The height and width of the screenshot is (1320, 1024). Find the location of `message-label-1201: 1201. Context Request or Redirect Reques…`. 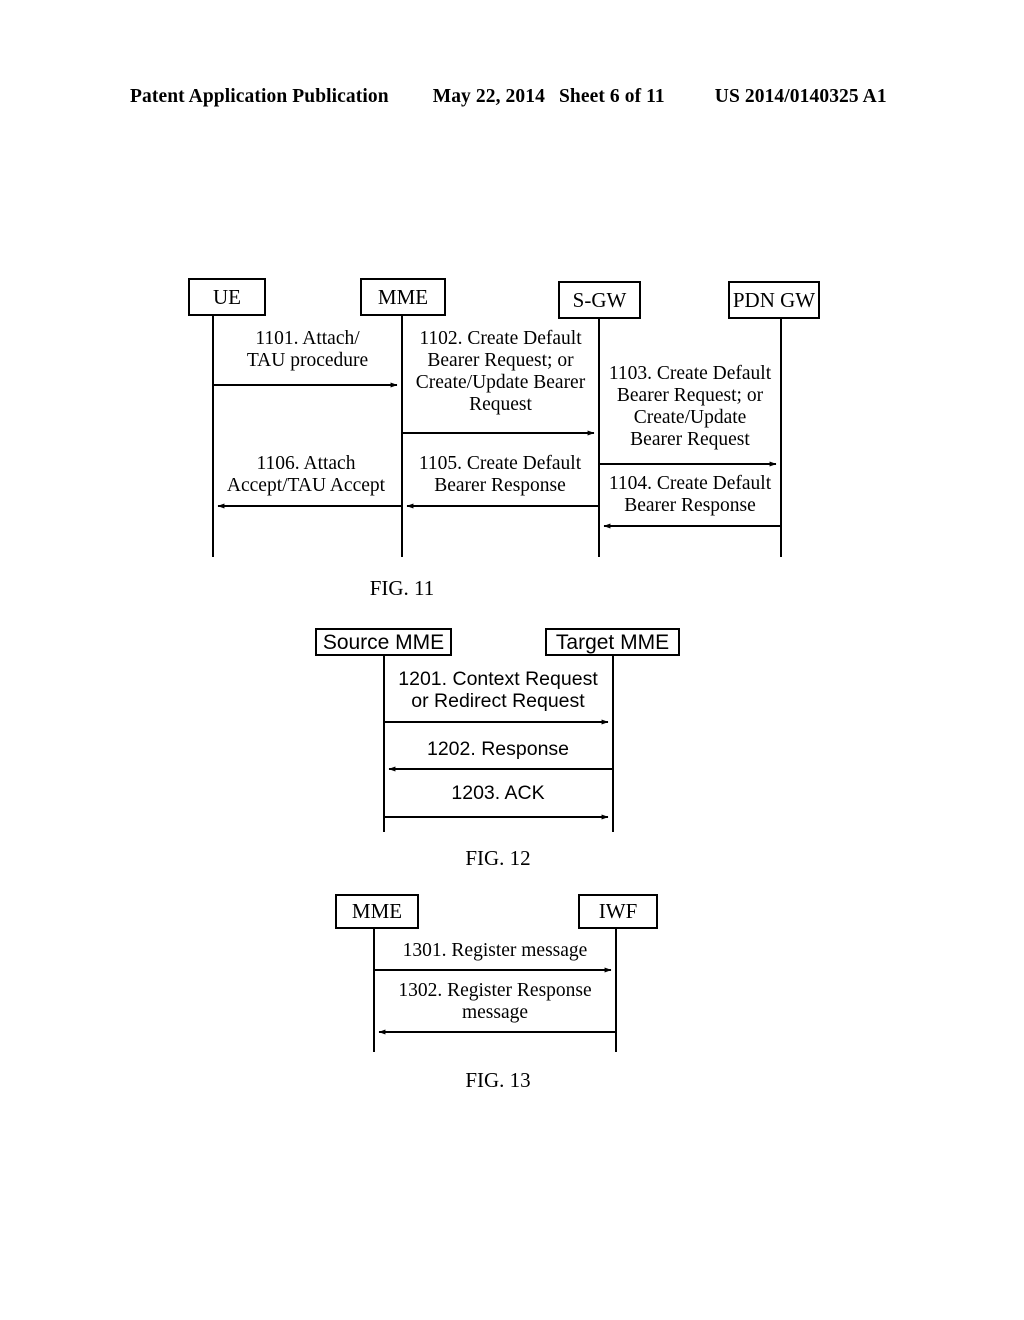

message-label-1201: 1201. Context Request or Redirect Reques… is located at coordinates (498, 690).